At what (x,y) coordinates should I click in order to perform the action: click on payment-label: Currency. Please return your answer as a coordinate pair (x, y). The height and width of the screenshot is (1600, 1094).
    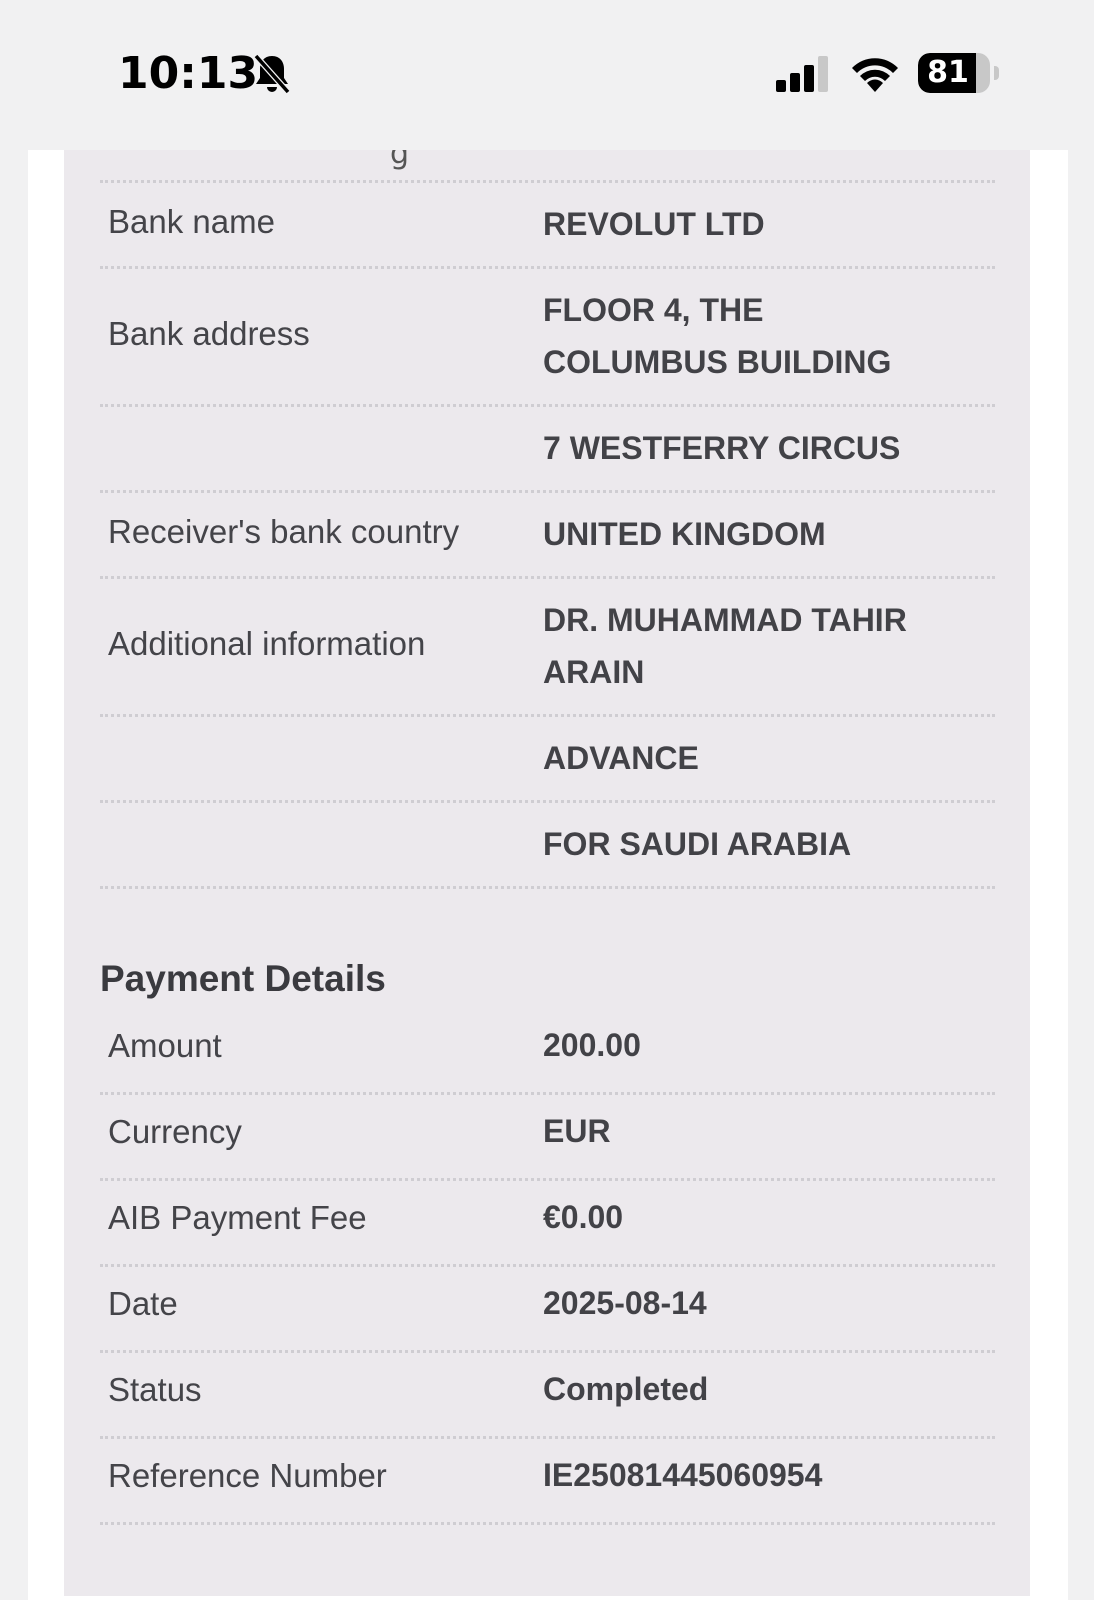
    Looking at the image, I should click on (175, 1131).